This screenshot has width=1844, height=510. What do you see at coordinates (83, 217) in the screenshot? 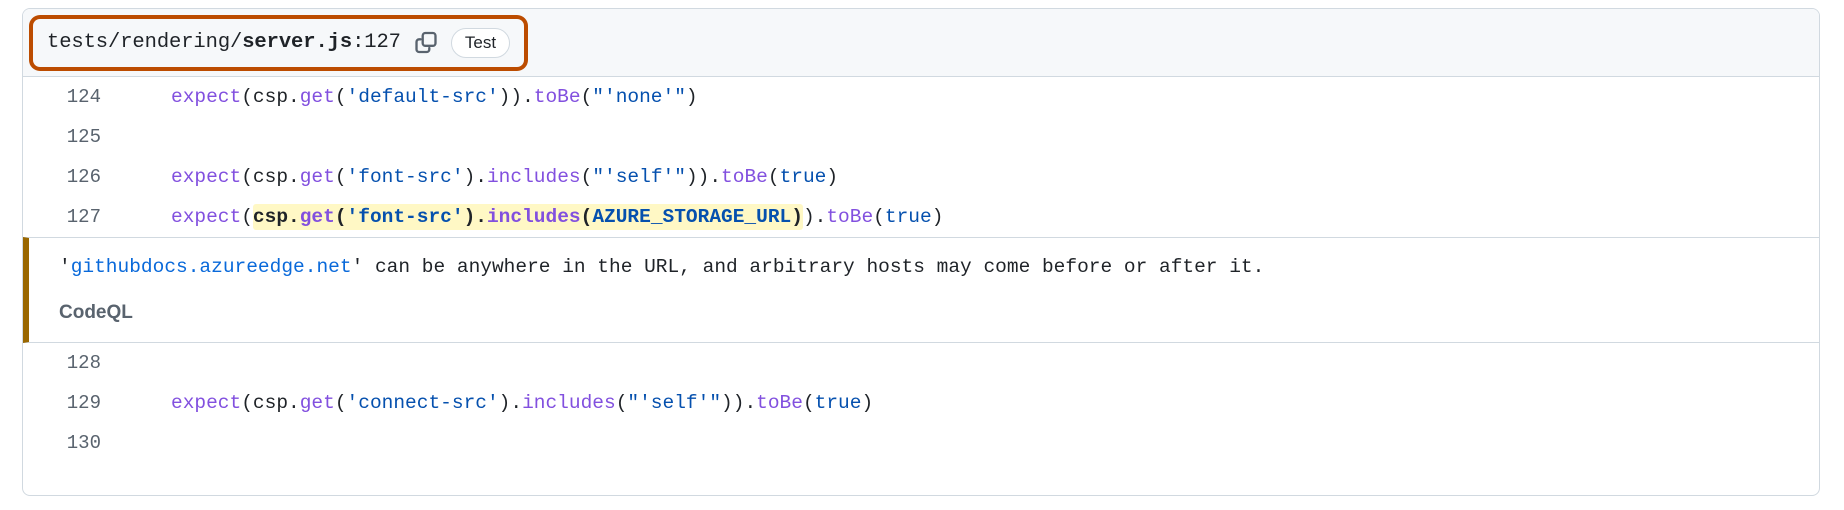
I see `line-number: 127` at bounding box center [83, 217].